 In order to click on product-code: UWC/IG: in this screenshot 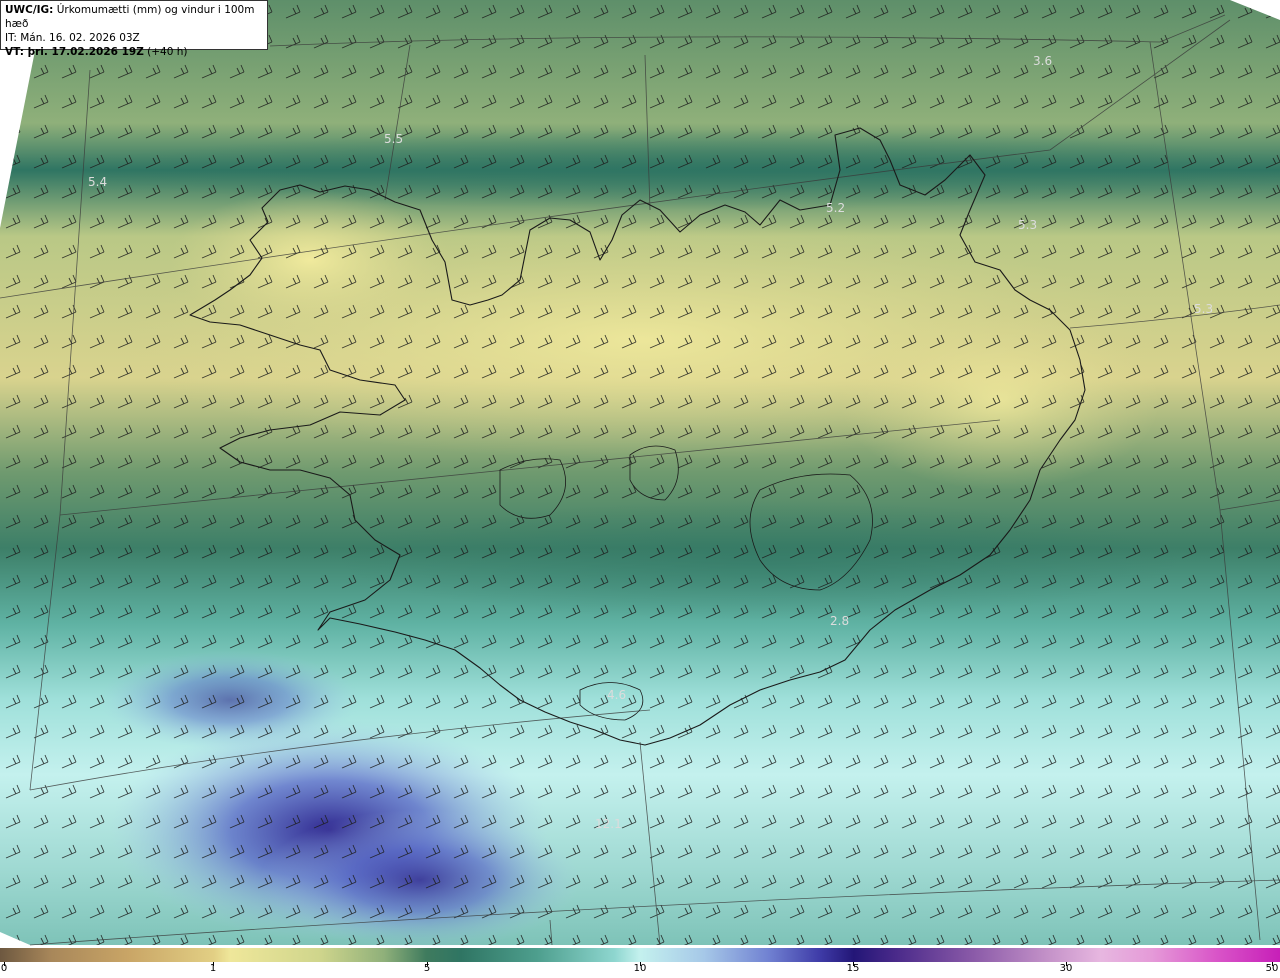, I will do `click(29, 10)`.